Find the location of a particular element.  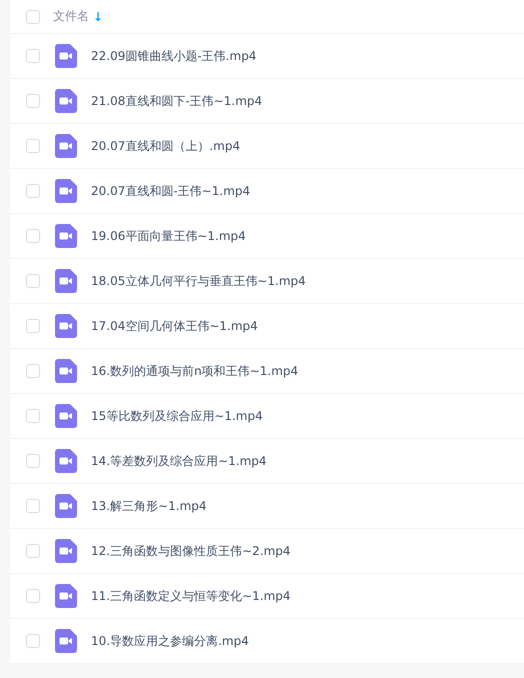

file-name: 15等比数列及综合应用~1.mp4 is located at coordinates (177, 416).